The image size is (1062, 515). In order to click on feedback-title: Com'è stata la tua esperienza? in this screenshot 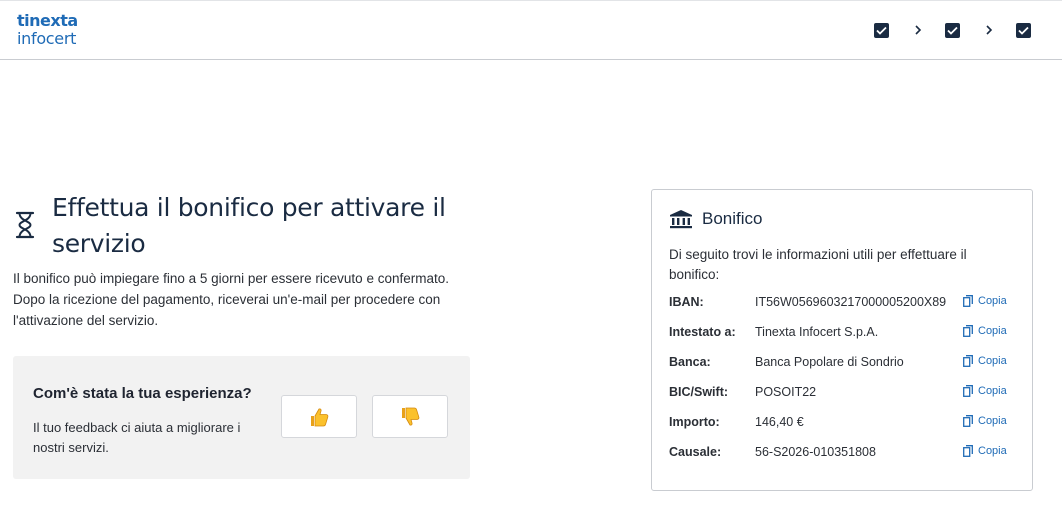, I will do `click(142, 393)`.